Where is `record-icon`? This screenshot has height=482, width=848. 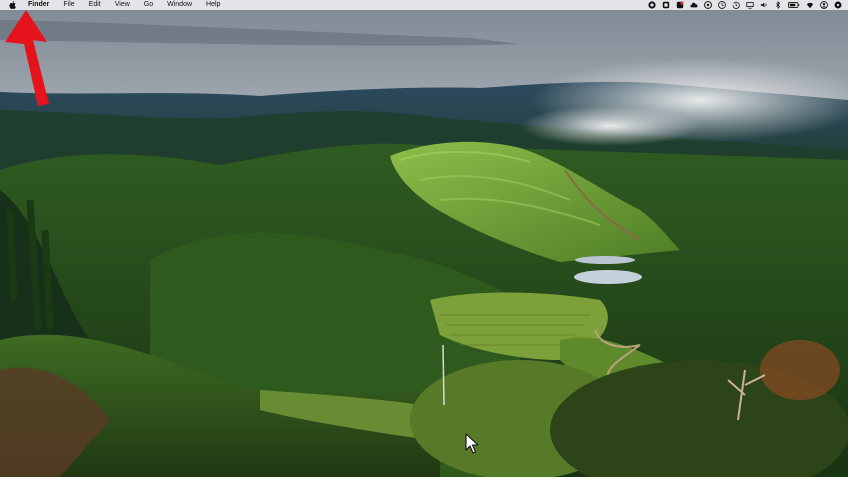
record-icon is located at coordinates (652, 5).